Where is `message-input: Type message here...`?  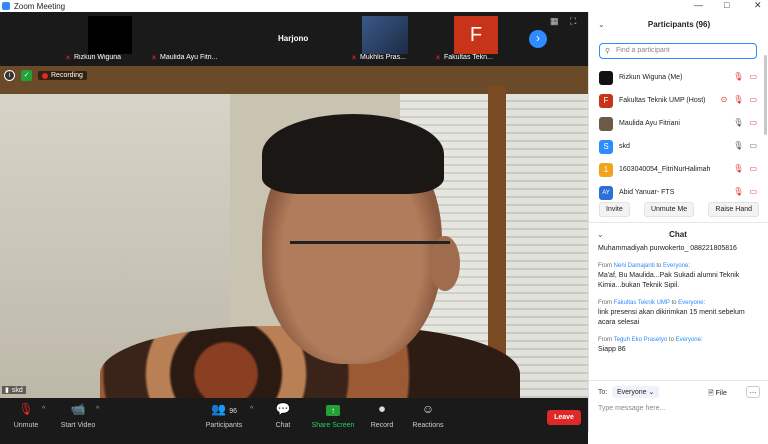 message-input: Type message here... is located at coordinates (631, 408).